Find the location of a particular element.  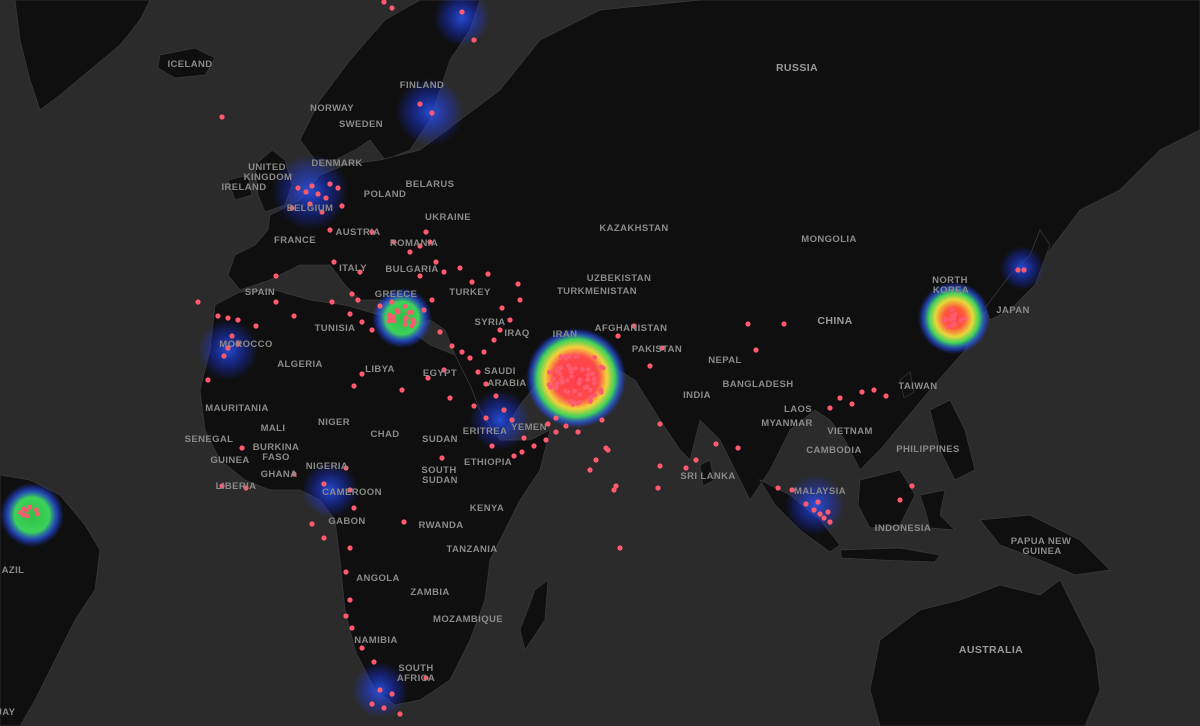

label-kazakhstan: KAZAKHSTAN is located at coordinates (633, 228).